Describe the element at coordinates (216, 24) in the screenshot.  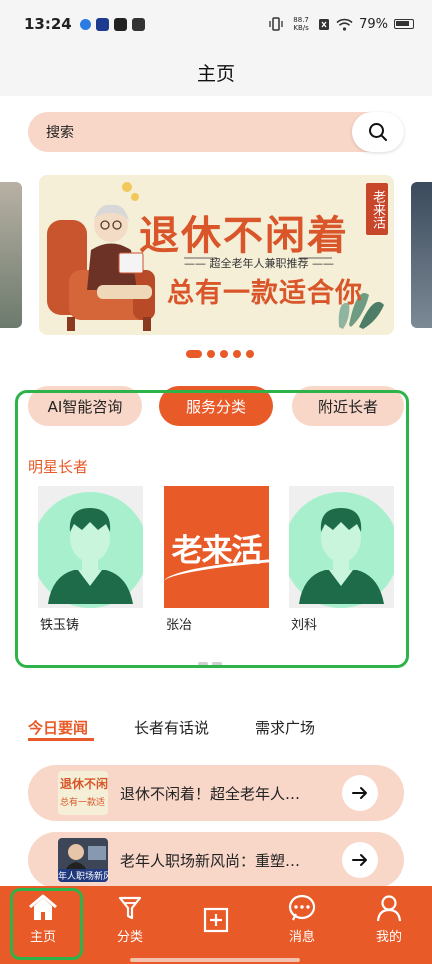
I see `status-bar: 13:24 88.7 KB/s 79%` at that location.